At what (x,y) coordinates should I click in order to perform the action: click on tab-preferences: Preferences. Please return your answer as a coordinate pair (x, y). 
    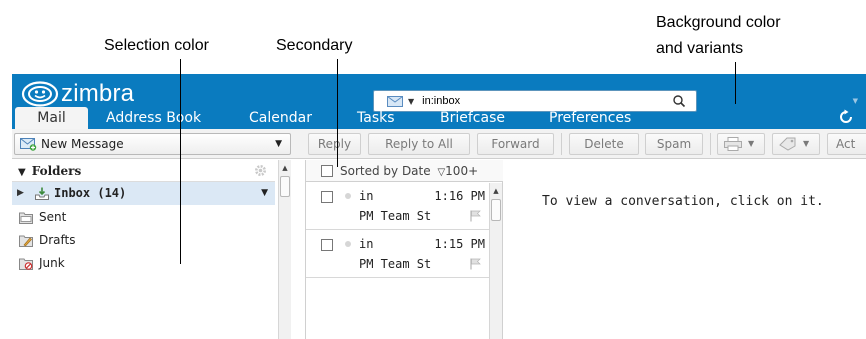
    Looking at the image, I should click on (590, 118).